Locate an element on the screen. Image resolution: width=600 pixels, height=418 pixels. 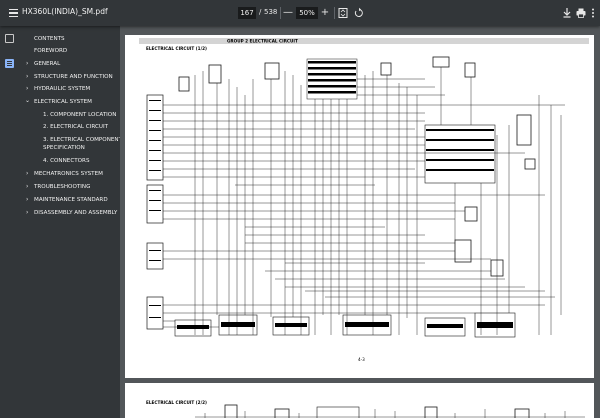
electrical-circuit-diagram: ELECTRICAL CIRCUIT (2/2) is located at coordinates (365, 409).